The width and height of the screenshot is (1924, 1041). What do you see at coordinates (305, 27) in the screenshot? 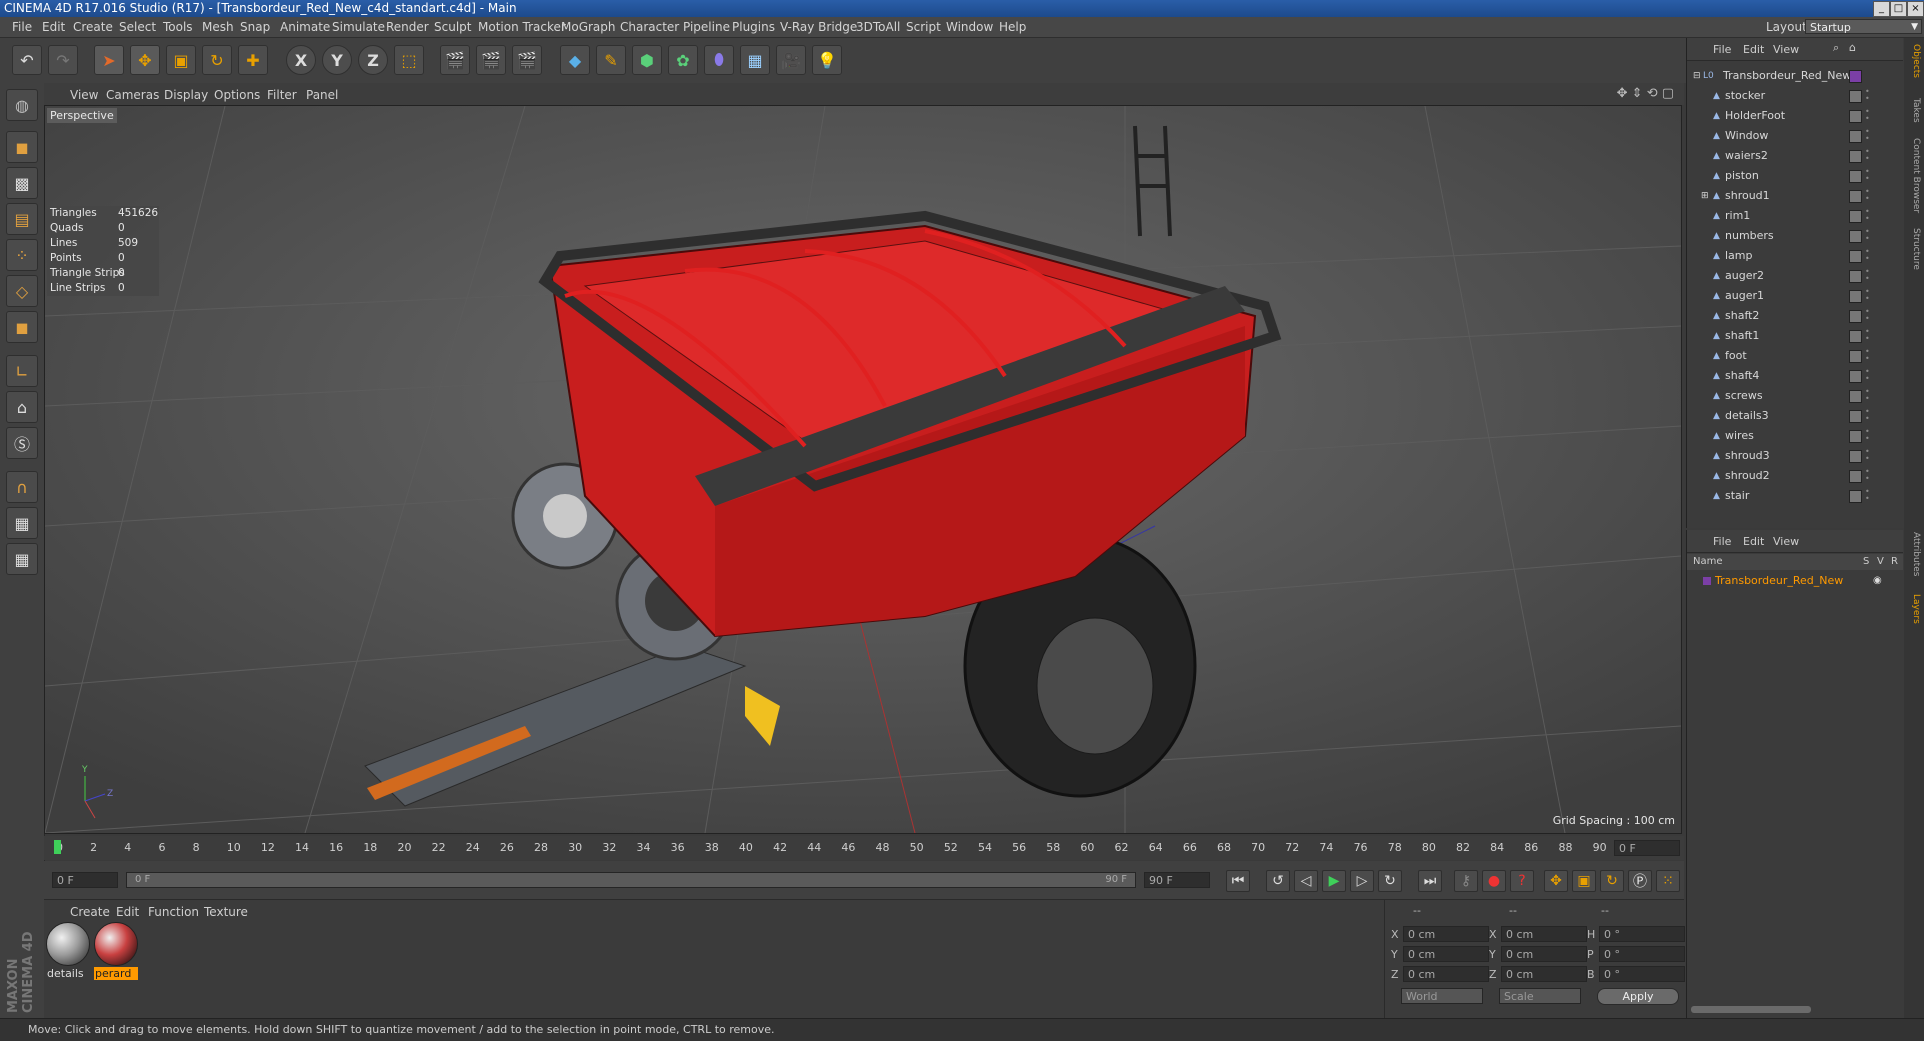
I see `menu-animate: Animate` at bounding box center [305, 27].